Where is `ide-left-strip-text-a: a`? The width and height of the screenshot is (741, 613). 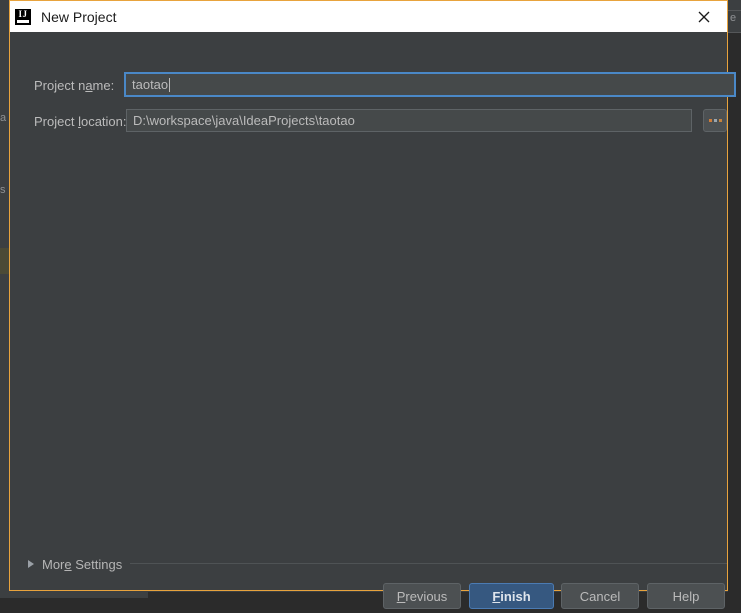 ide-left-strip-text-a: a is located at coordinates (3, 118).